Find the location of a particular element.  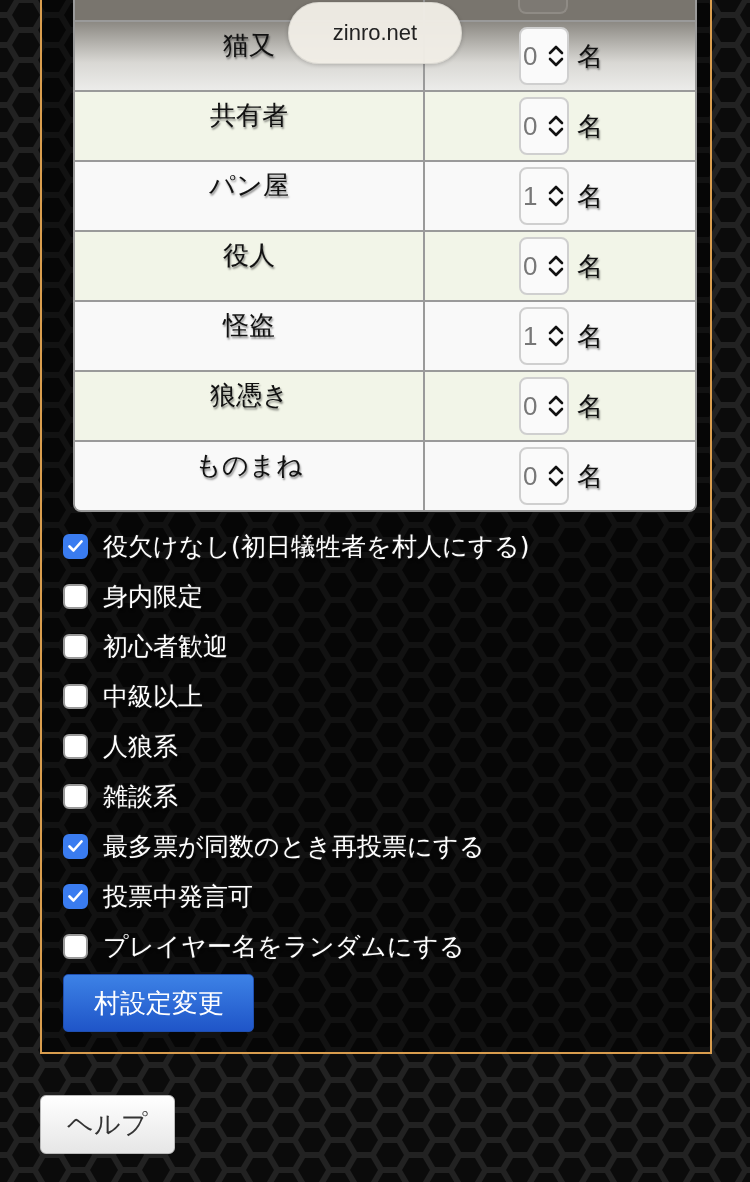

table-cell: 役人 is located at coordinates (250, 266).